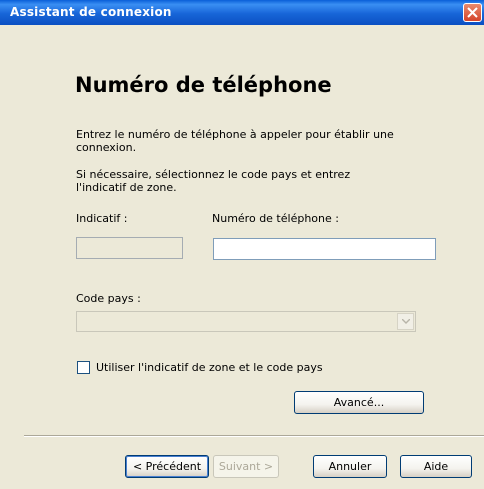 This screenshot has width=484, height=489. Describe the element at coordinates (83, 367) in the screenshot. I see `use-area-code-checkbox` at that location.